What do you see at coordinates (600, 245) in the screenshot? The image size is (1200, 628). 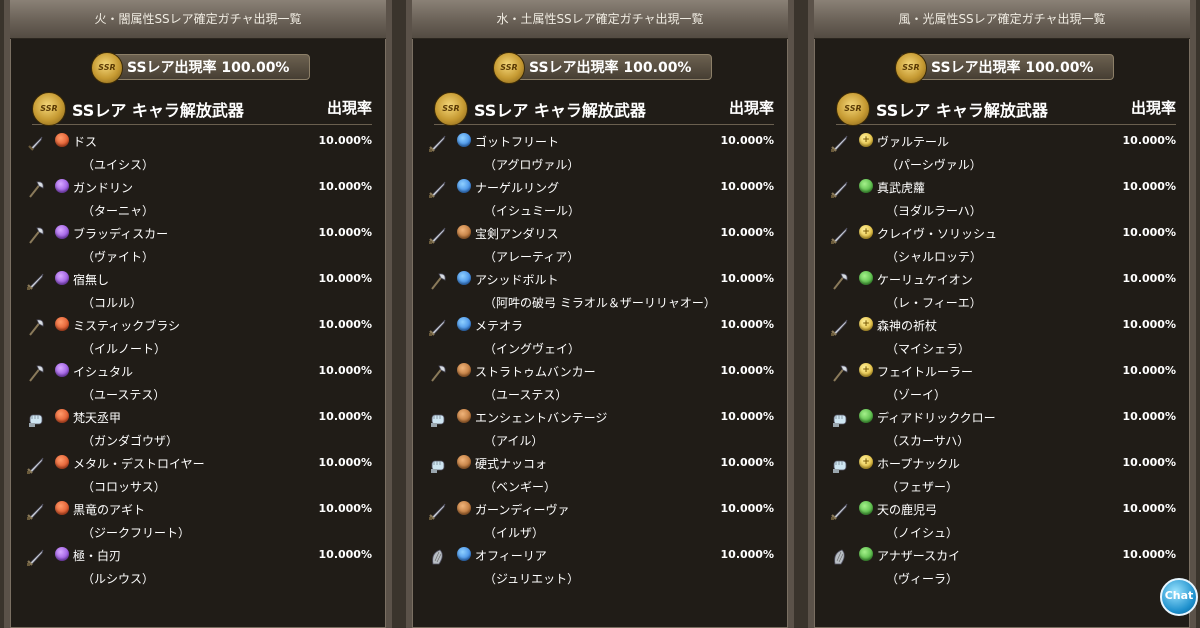 I see `list-item: 宝剣アンダリス （アレーティア） 10.000%` at bounding box center [600, 245].